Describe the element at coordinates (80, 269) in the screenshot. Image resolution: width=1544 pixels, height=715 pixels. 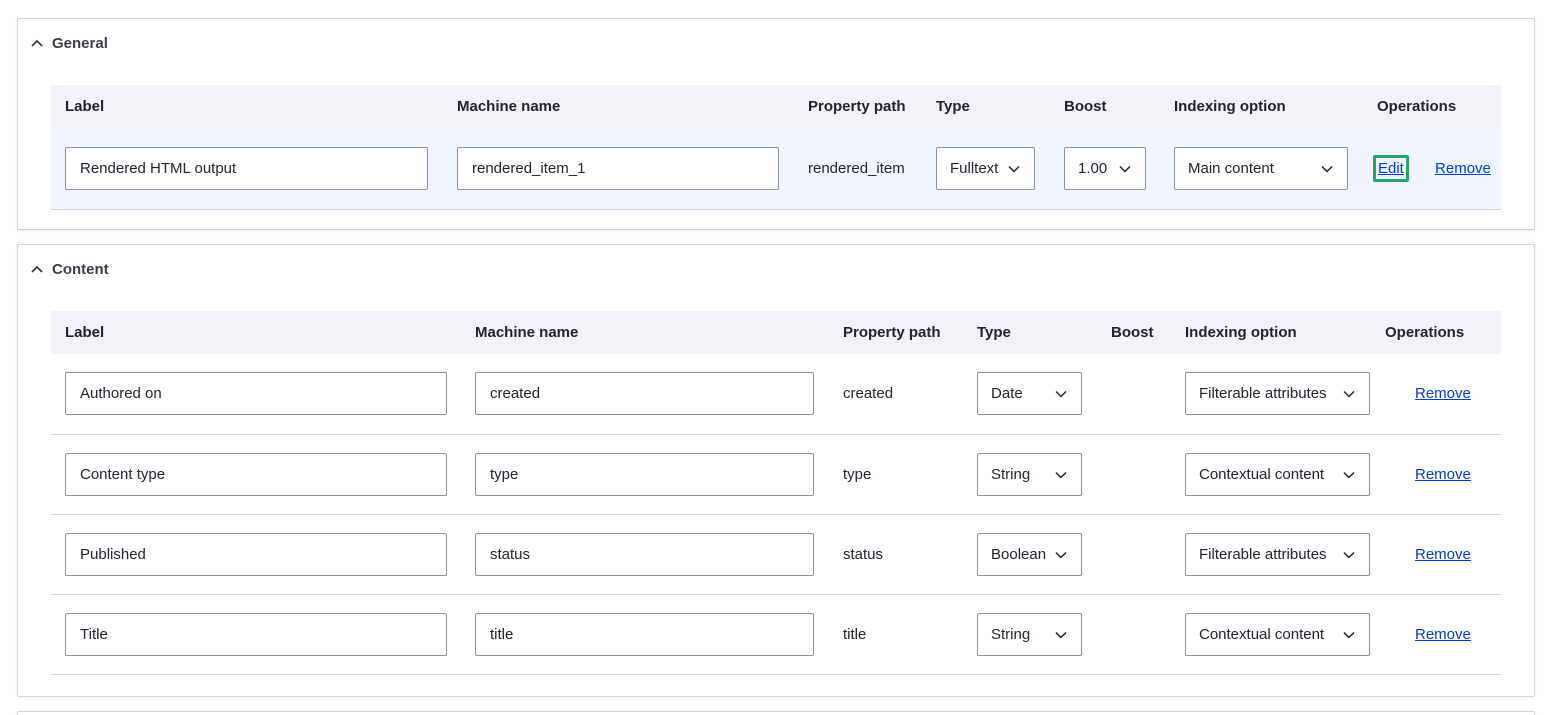
I see `section-title: Content` at that location.